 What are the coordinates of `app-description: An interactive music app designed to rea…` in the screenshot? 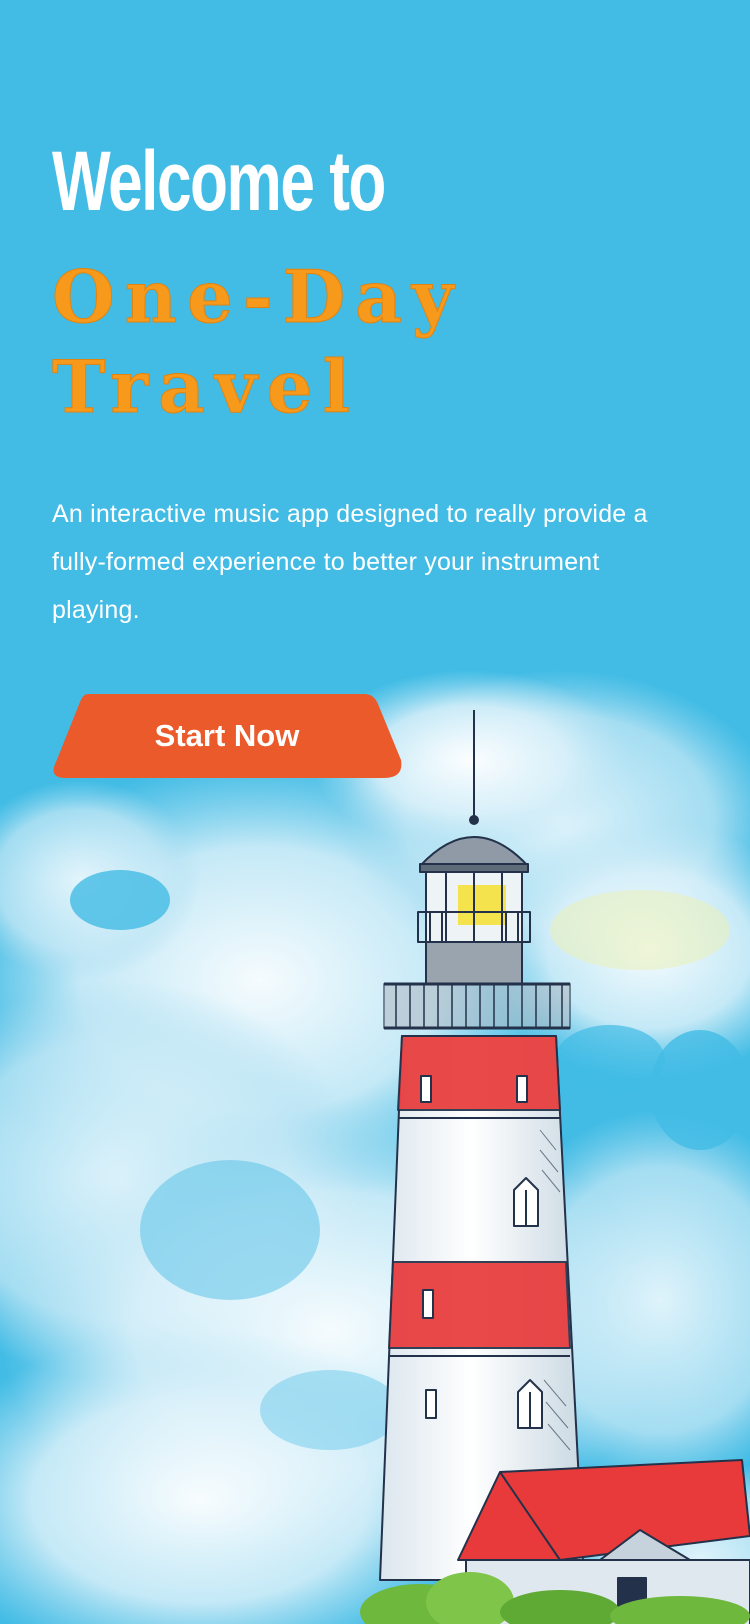 It's located at (350, 562).